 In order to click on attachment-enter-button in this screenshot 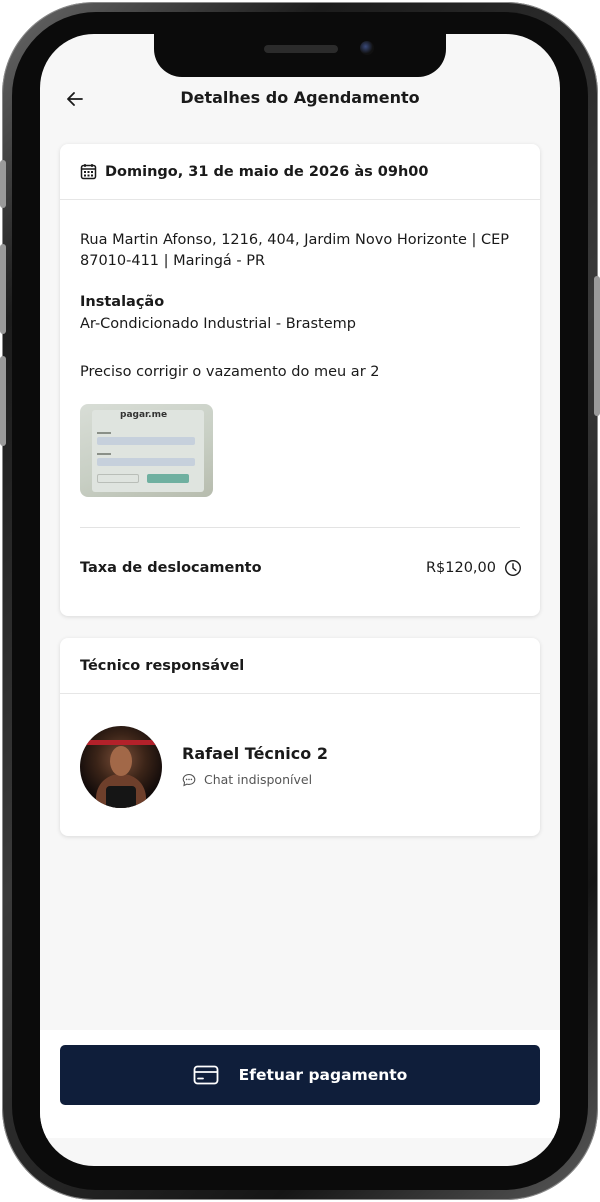, I will do `click(168, 478)`.